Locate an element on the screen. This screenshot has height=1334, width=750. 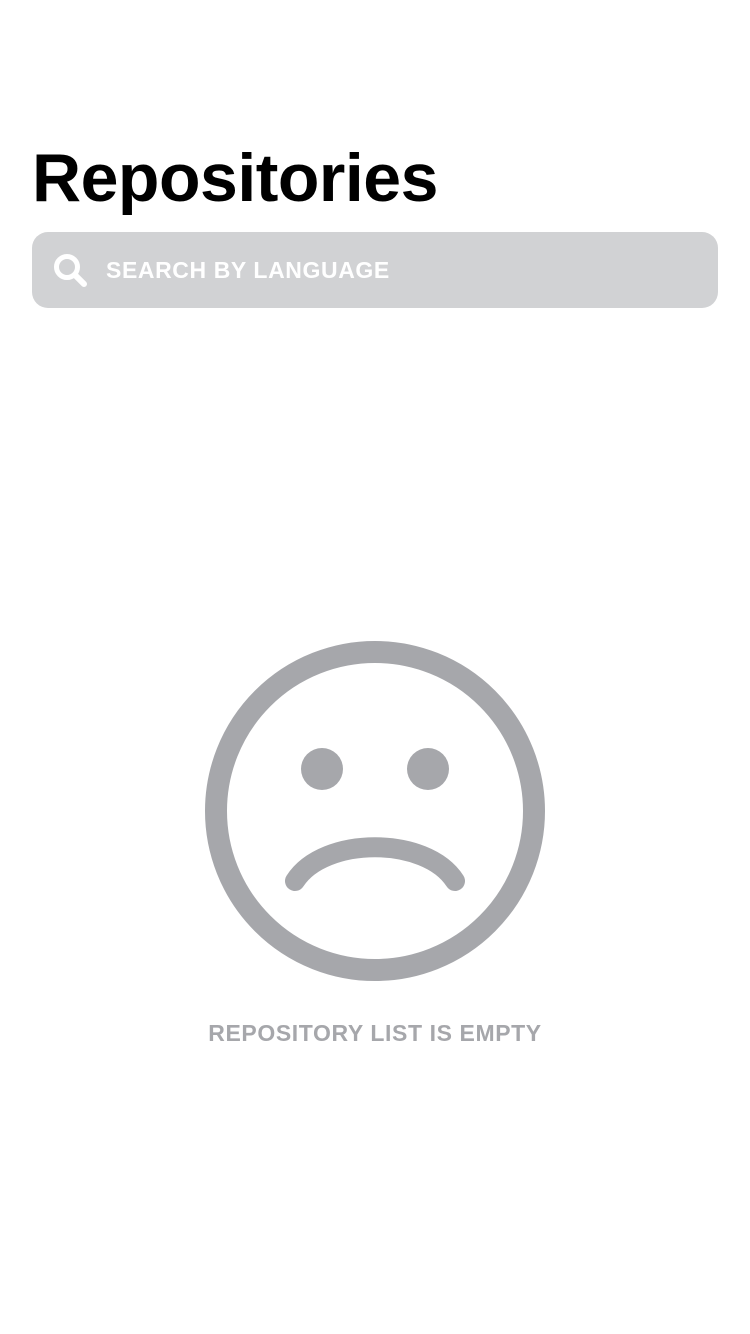
search-bar is located at coordinates (375, 270).